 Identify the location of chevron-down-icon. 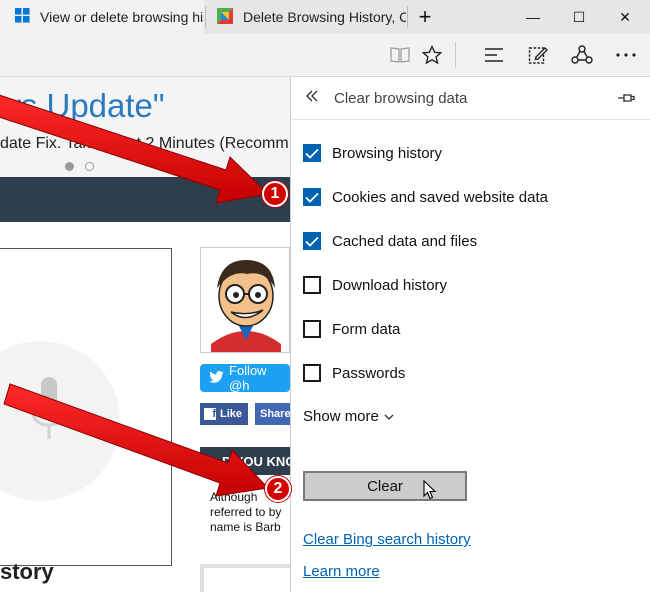
(389, 416).